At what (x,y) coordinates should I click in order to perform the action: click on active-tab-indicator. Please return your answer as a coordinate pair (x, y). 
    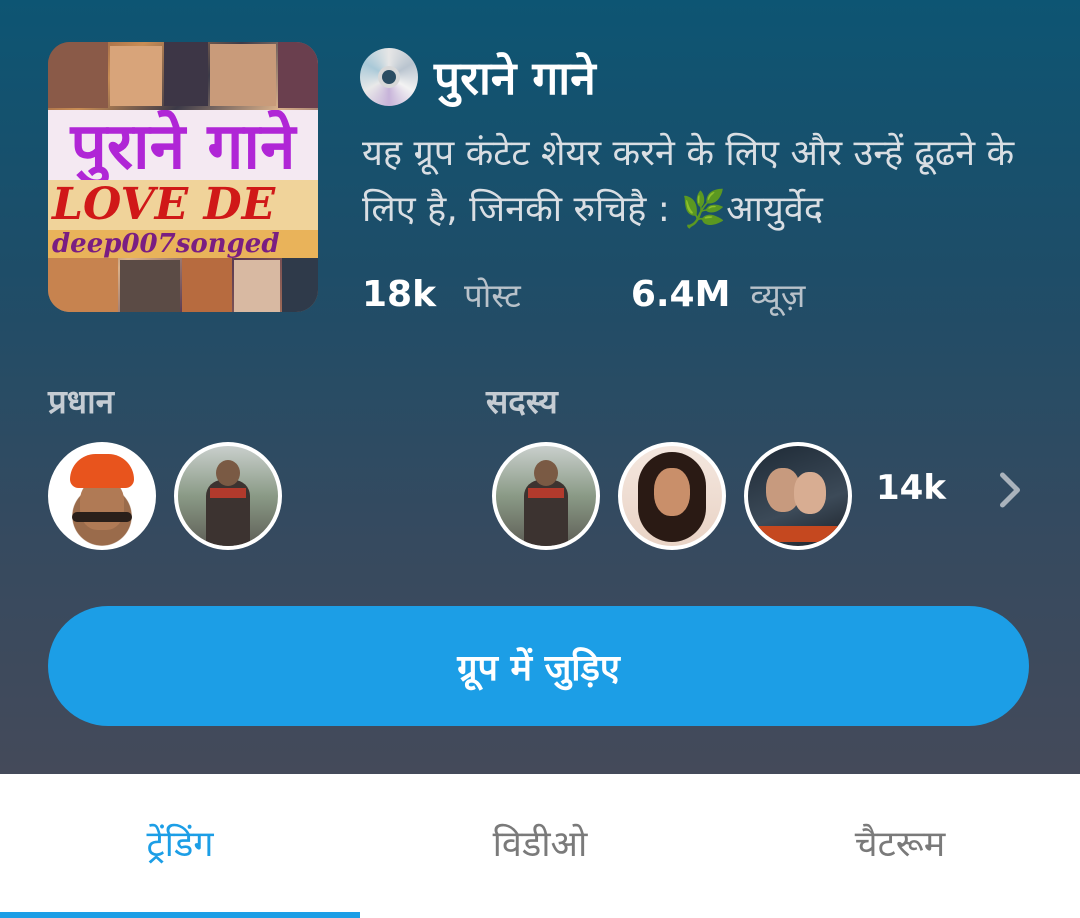
    Looking at the image, I should click on (180, 915).